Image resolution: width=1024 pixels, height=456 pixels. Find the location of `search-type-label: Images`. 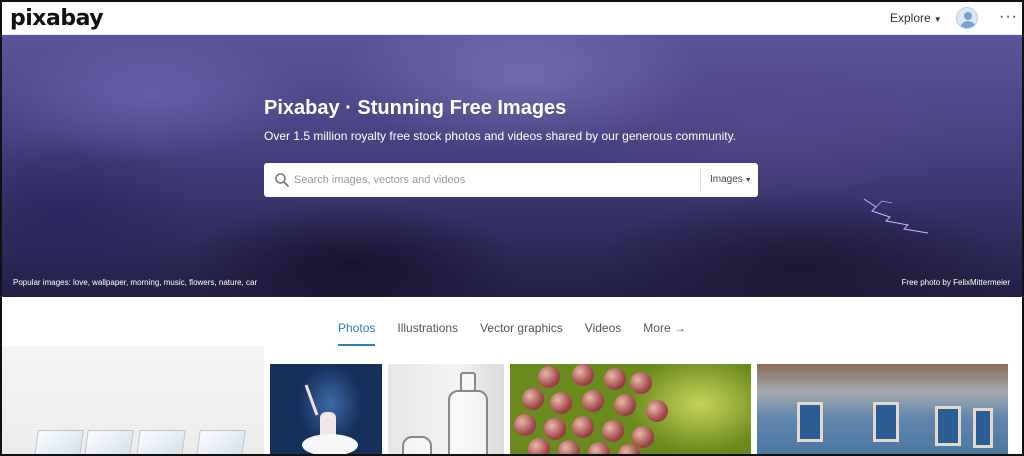

search-type-label: Images is located at coordinates (726, 179).